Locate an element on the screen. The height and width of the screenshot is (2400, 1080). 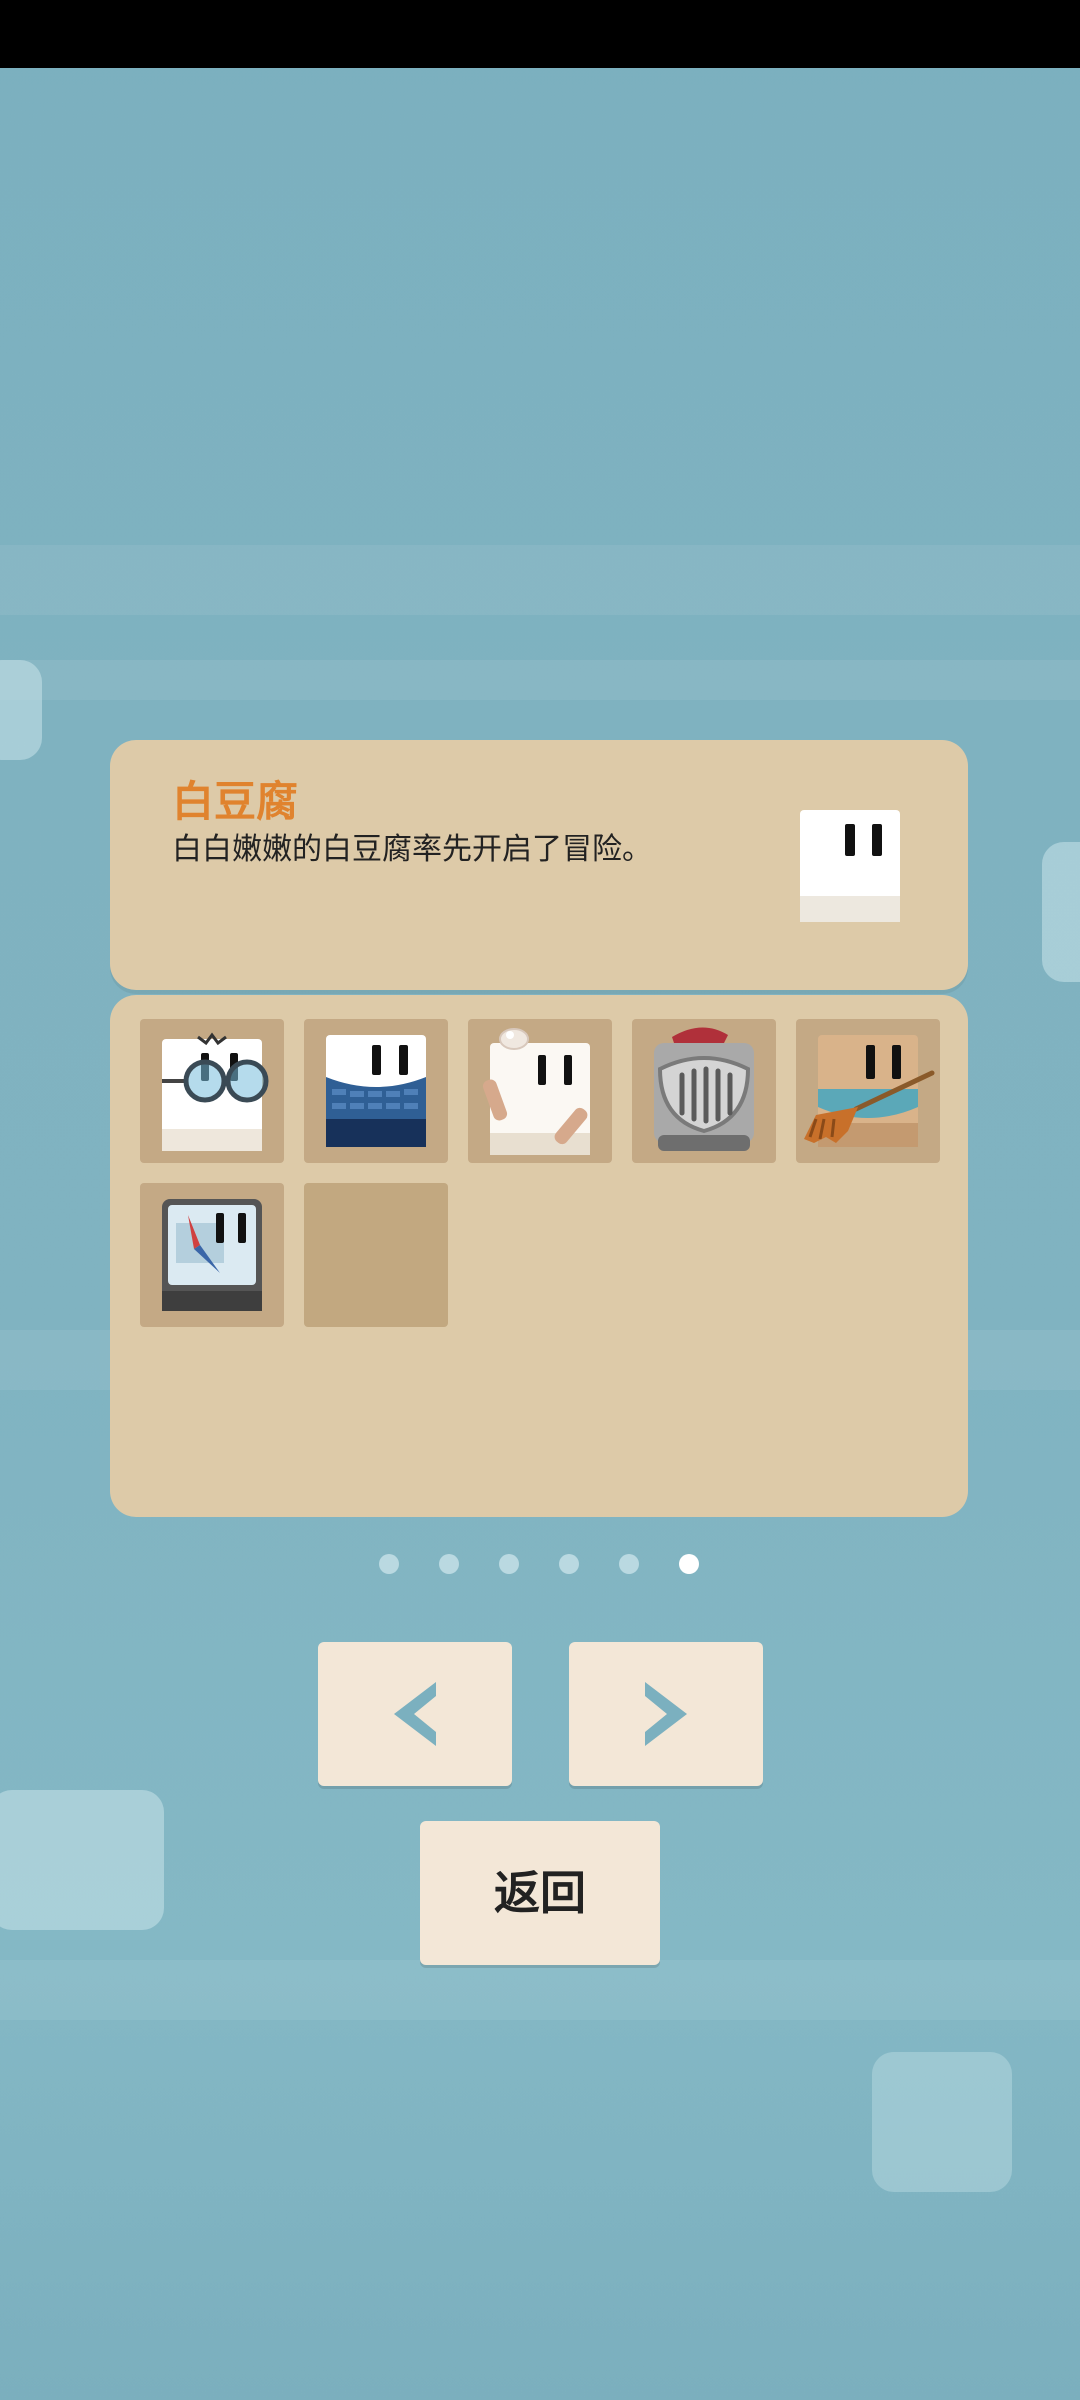
status-bar is located at coordinates (540, 34).